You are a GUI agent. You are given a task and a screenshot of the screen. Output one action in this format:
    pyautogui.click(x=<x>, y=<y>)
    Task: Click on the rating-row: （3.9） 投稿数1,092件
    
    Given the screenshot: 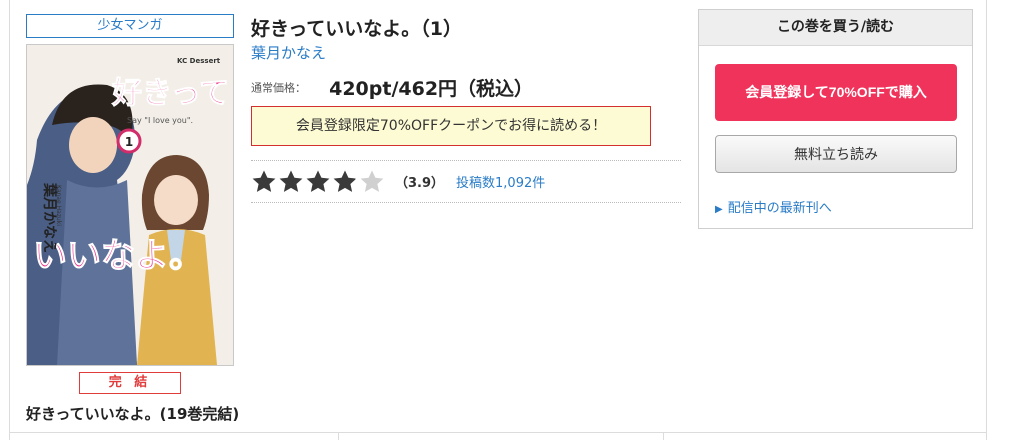 What is the action you would take?
    pyautogui.click(x=398, y=181)
    